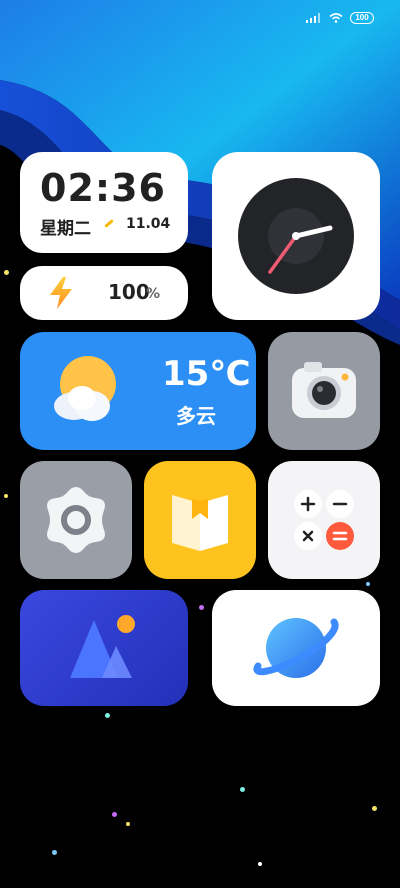 This screenshot has width=400, height=888. What do you see at coordinates (206, 374) in the screenshot?
I see `weather-temperature: 15℃` at bounding box center [206, 374].